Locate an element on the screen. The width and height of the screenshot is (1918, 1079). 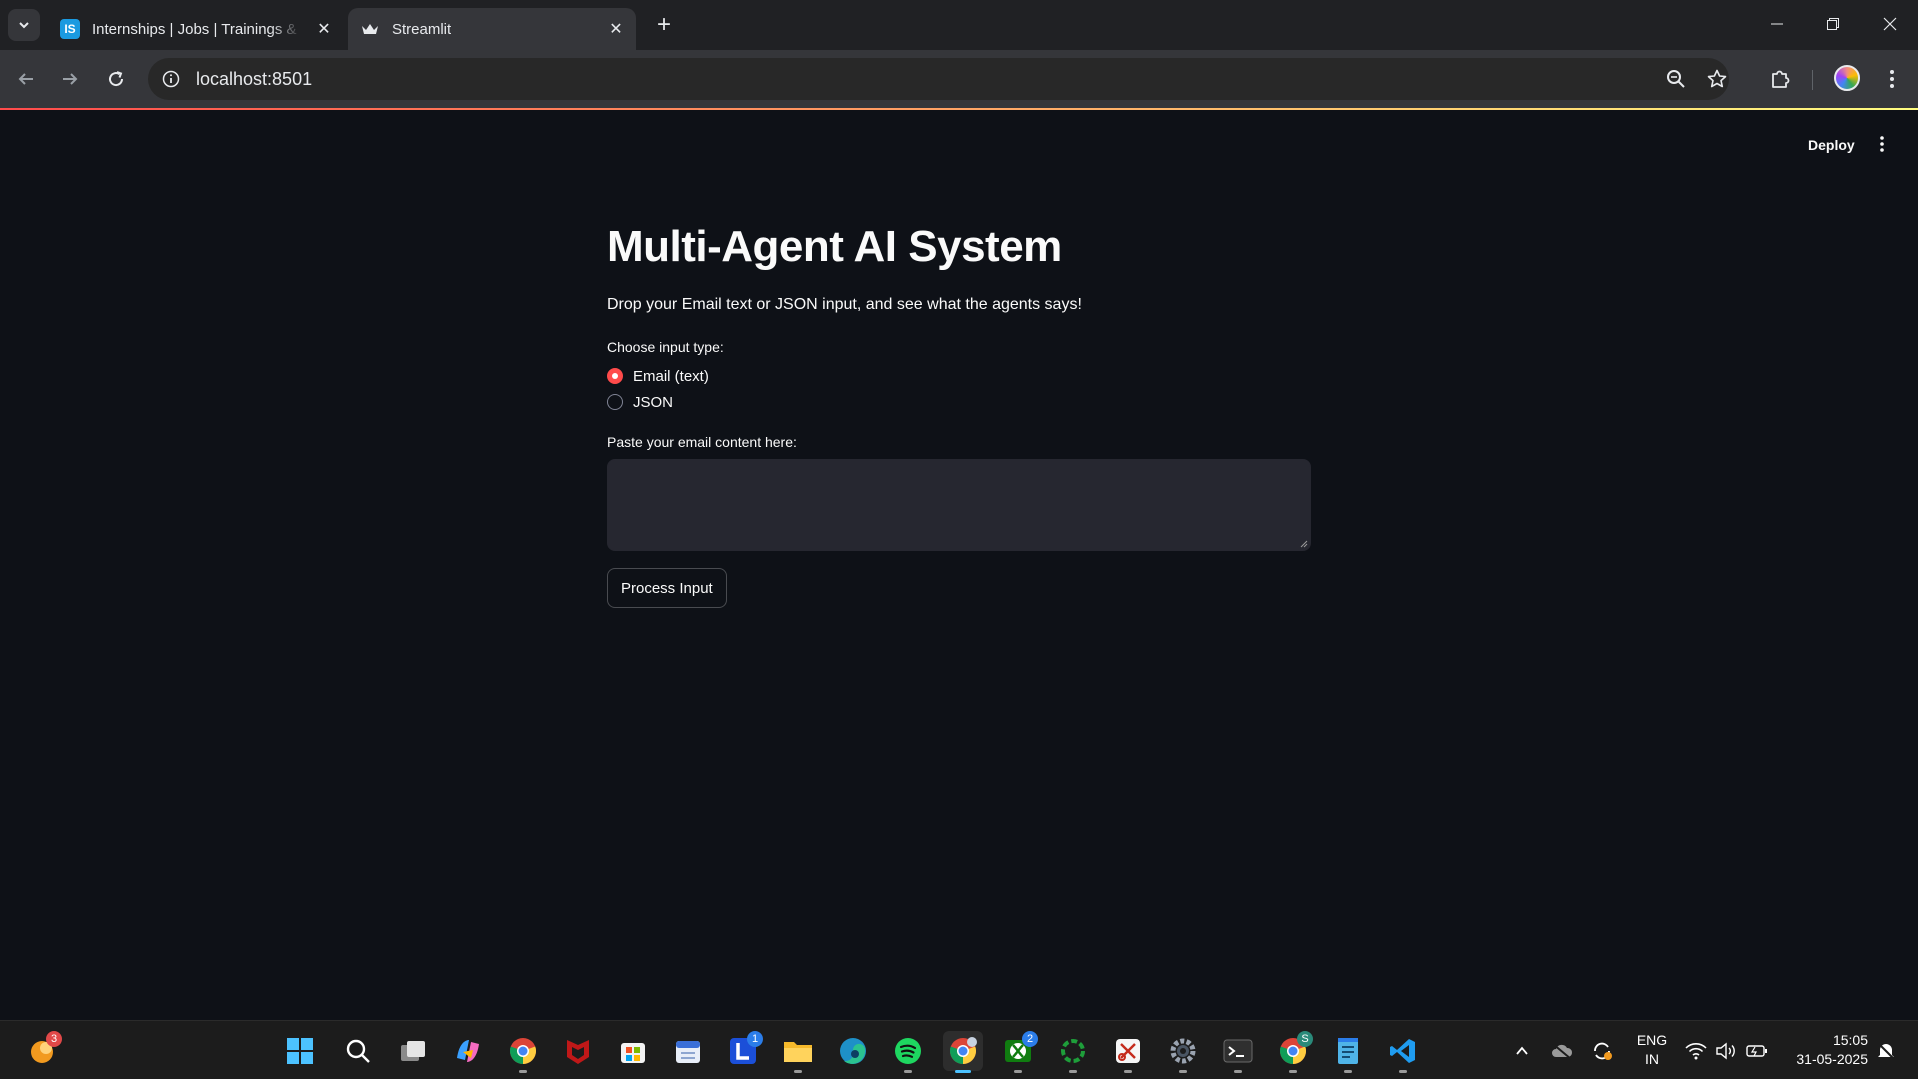
close-window-button is located at coordinates (1890, 24).